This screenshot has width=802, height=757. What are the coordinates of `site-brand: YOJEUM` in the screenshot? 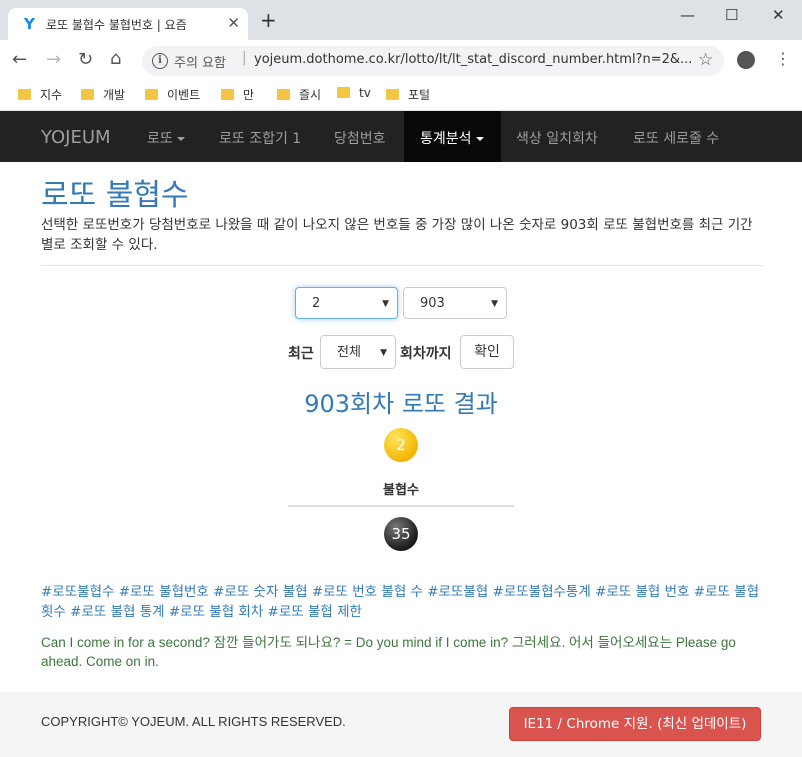 It's located at (76, 137).